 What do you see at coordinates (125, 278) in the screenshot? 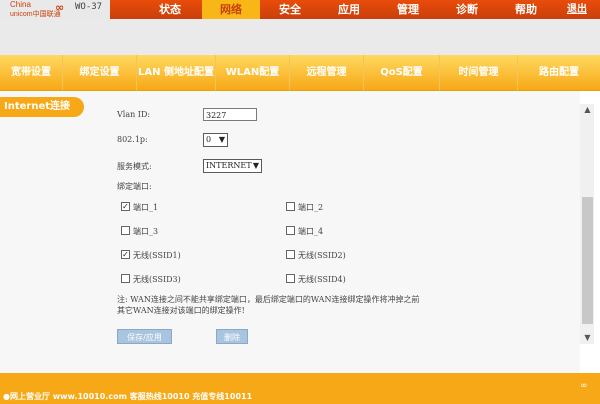
I see `ssid3-checkbox` at bounding box center [125, 278].